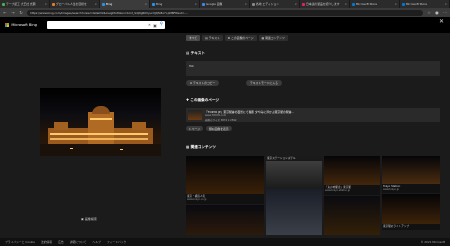 This screenshot has width=450, height=246. What do you see at coordinates (105, 25) in the screenshot?
I see `search-input: ✕ ▣ ⚲` at bounding box center [105, 25].